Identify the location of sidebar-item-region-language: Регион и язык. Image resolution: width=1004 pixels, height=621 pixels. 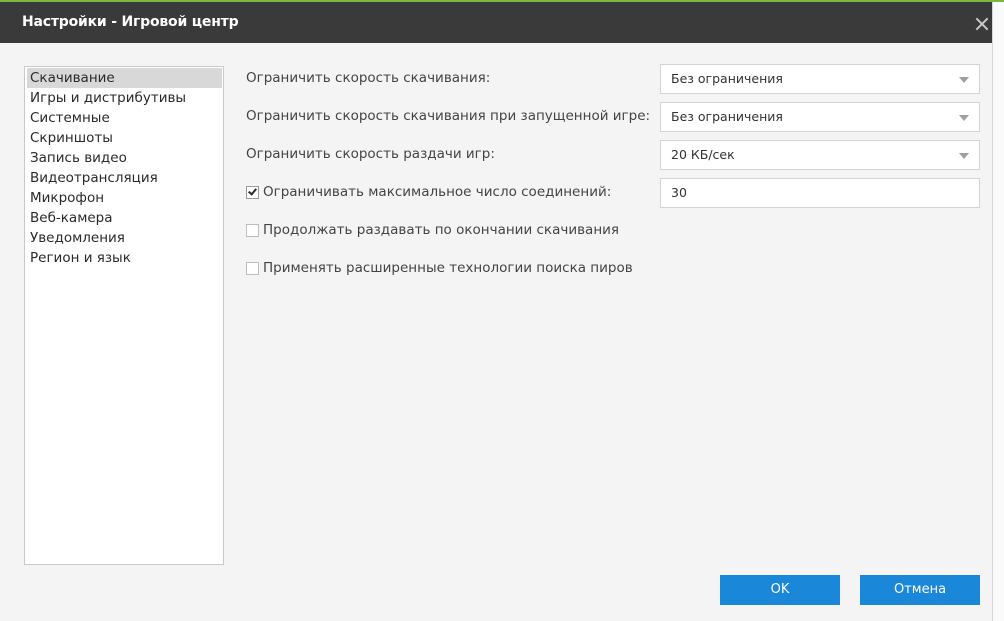
(124, 258).